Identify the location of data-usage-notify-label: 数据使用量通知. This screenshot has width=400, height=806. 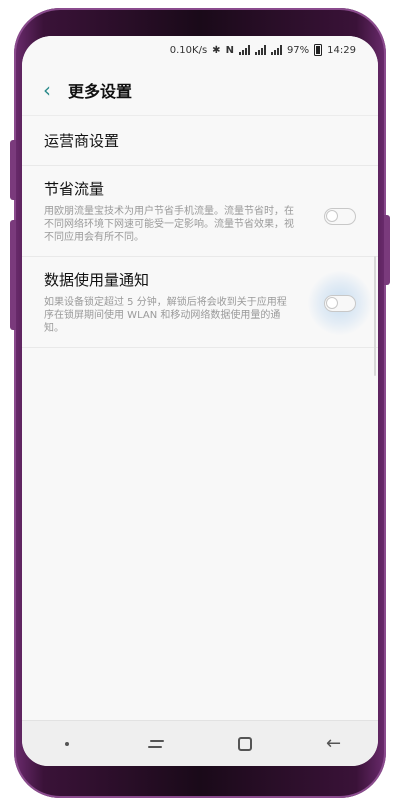
(97, 280).